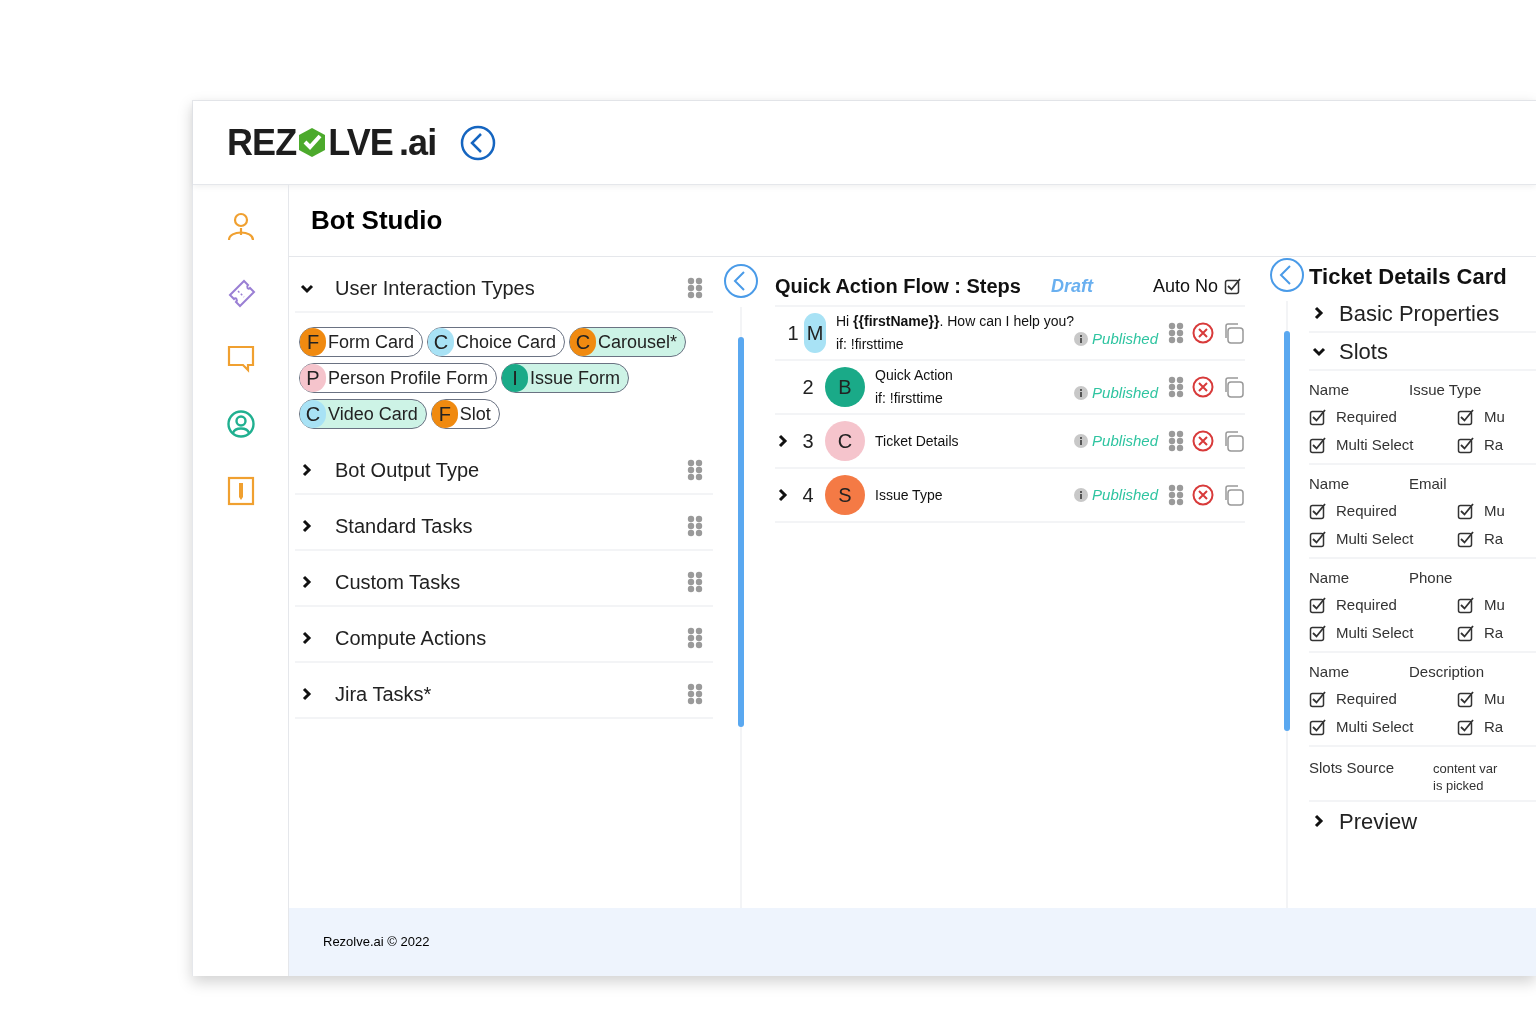 Image resolution: width=1536 pixels, height=1014 pixels. Describe the element at coordinates (1422, 314) in the screenshot. I see `section-header: Basic Properties` at that location.